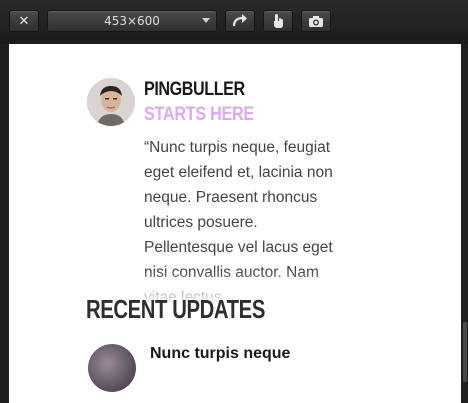 The image size is (468, 403). I want to click on rotate-button, so click(240, 21).